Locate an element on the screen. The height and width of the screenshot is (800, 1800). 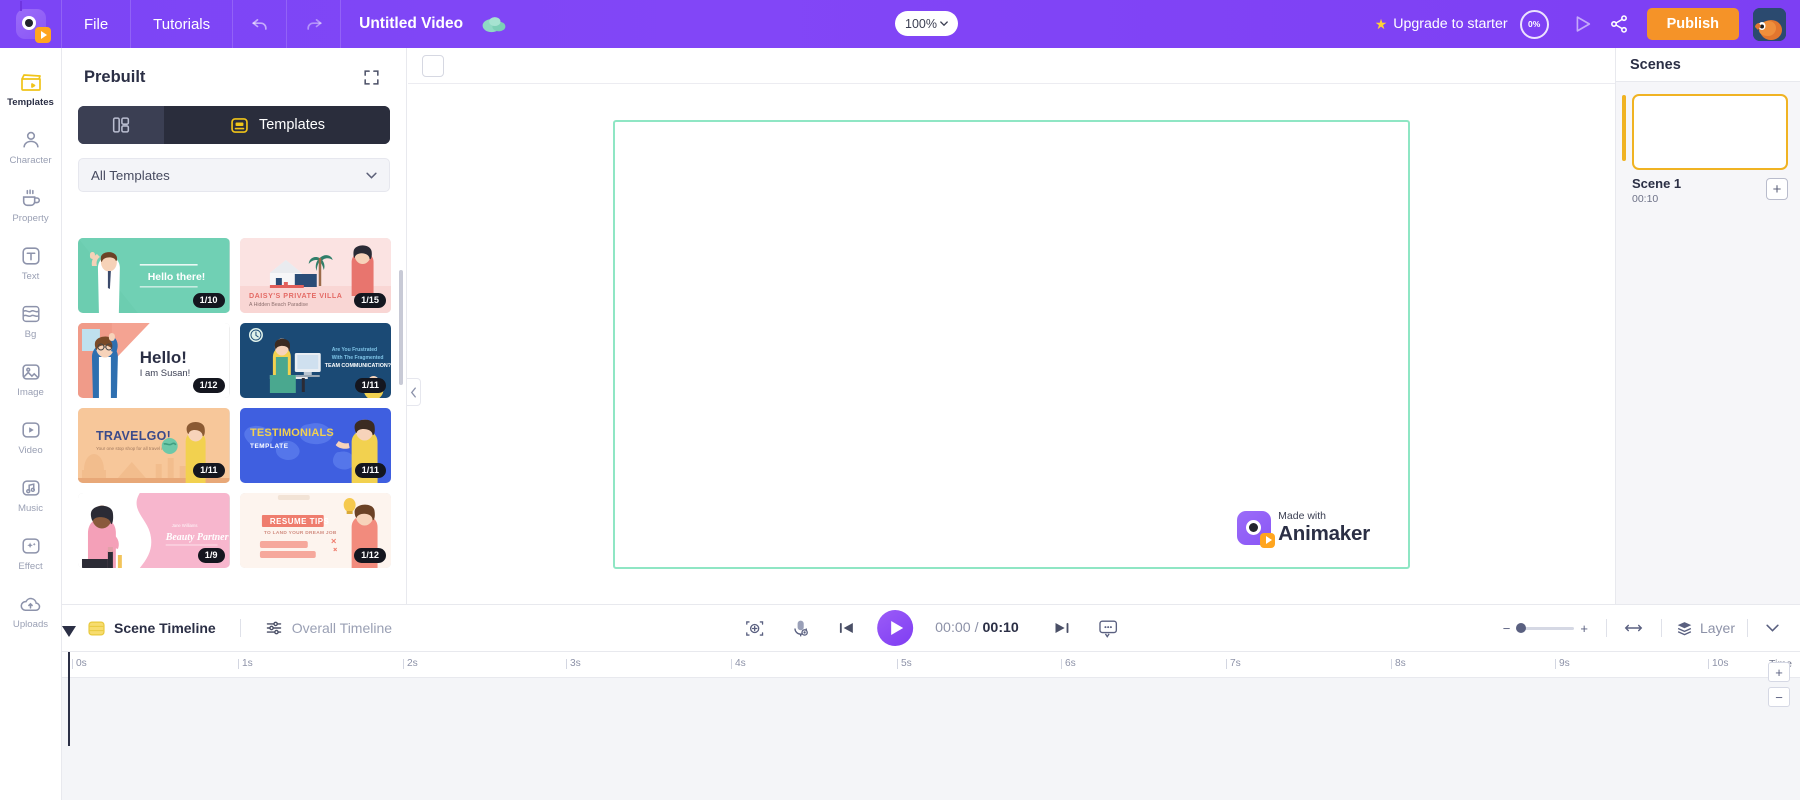
undo-icon is located at coordinates (259, 24).